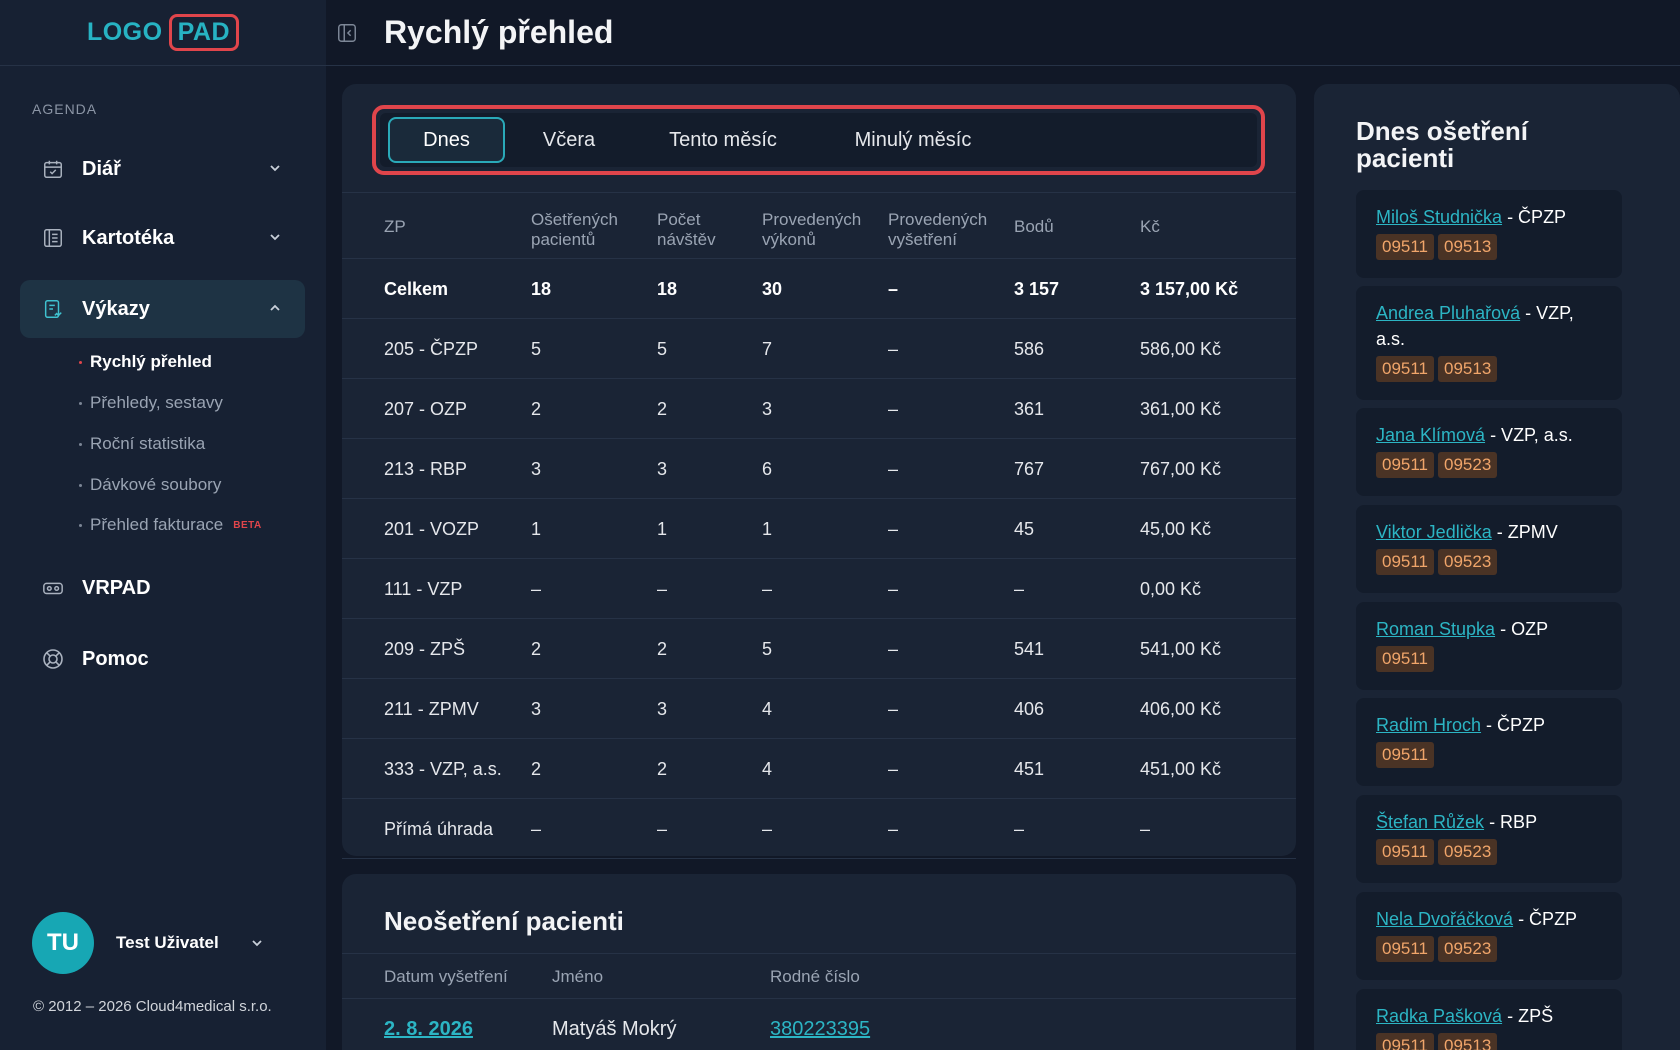  What do you see at coordinates (614, 1029) in the screenshot?
I see `patient-name: Matyáš Mokrý` at bounding box center [614, 1029].